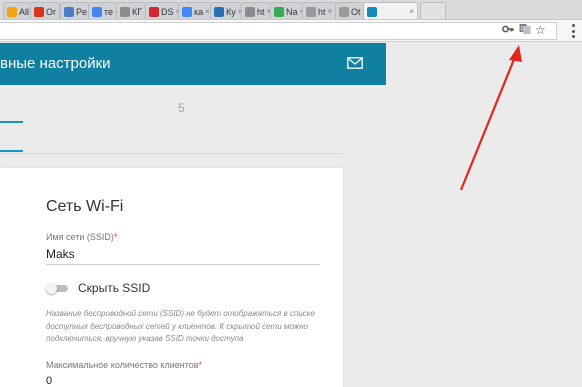  What do you see at coordinates (540, 30) in the screenshot?
I see `bookmark-star-icon: ☆` at bounding box center [540, 30].